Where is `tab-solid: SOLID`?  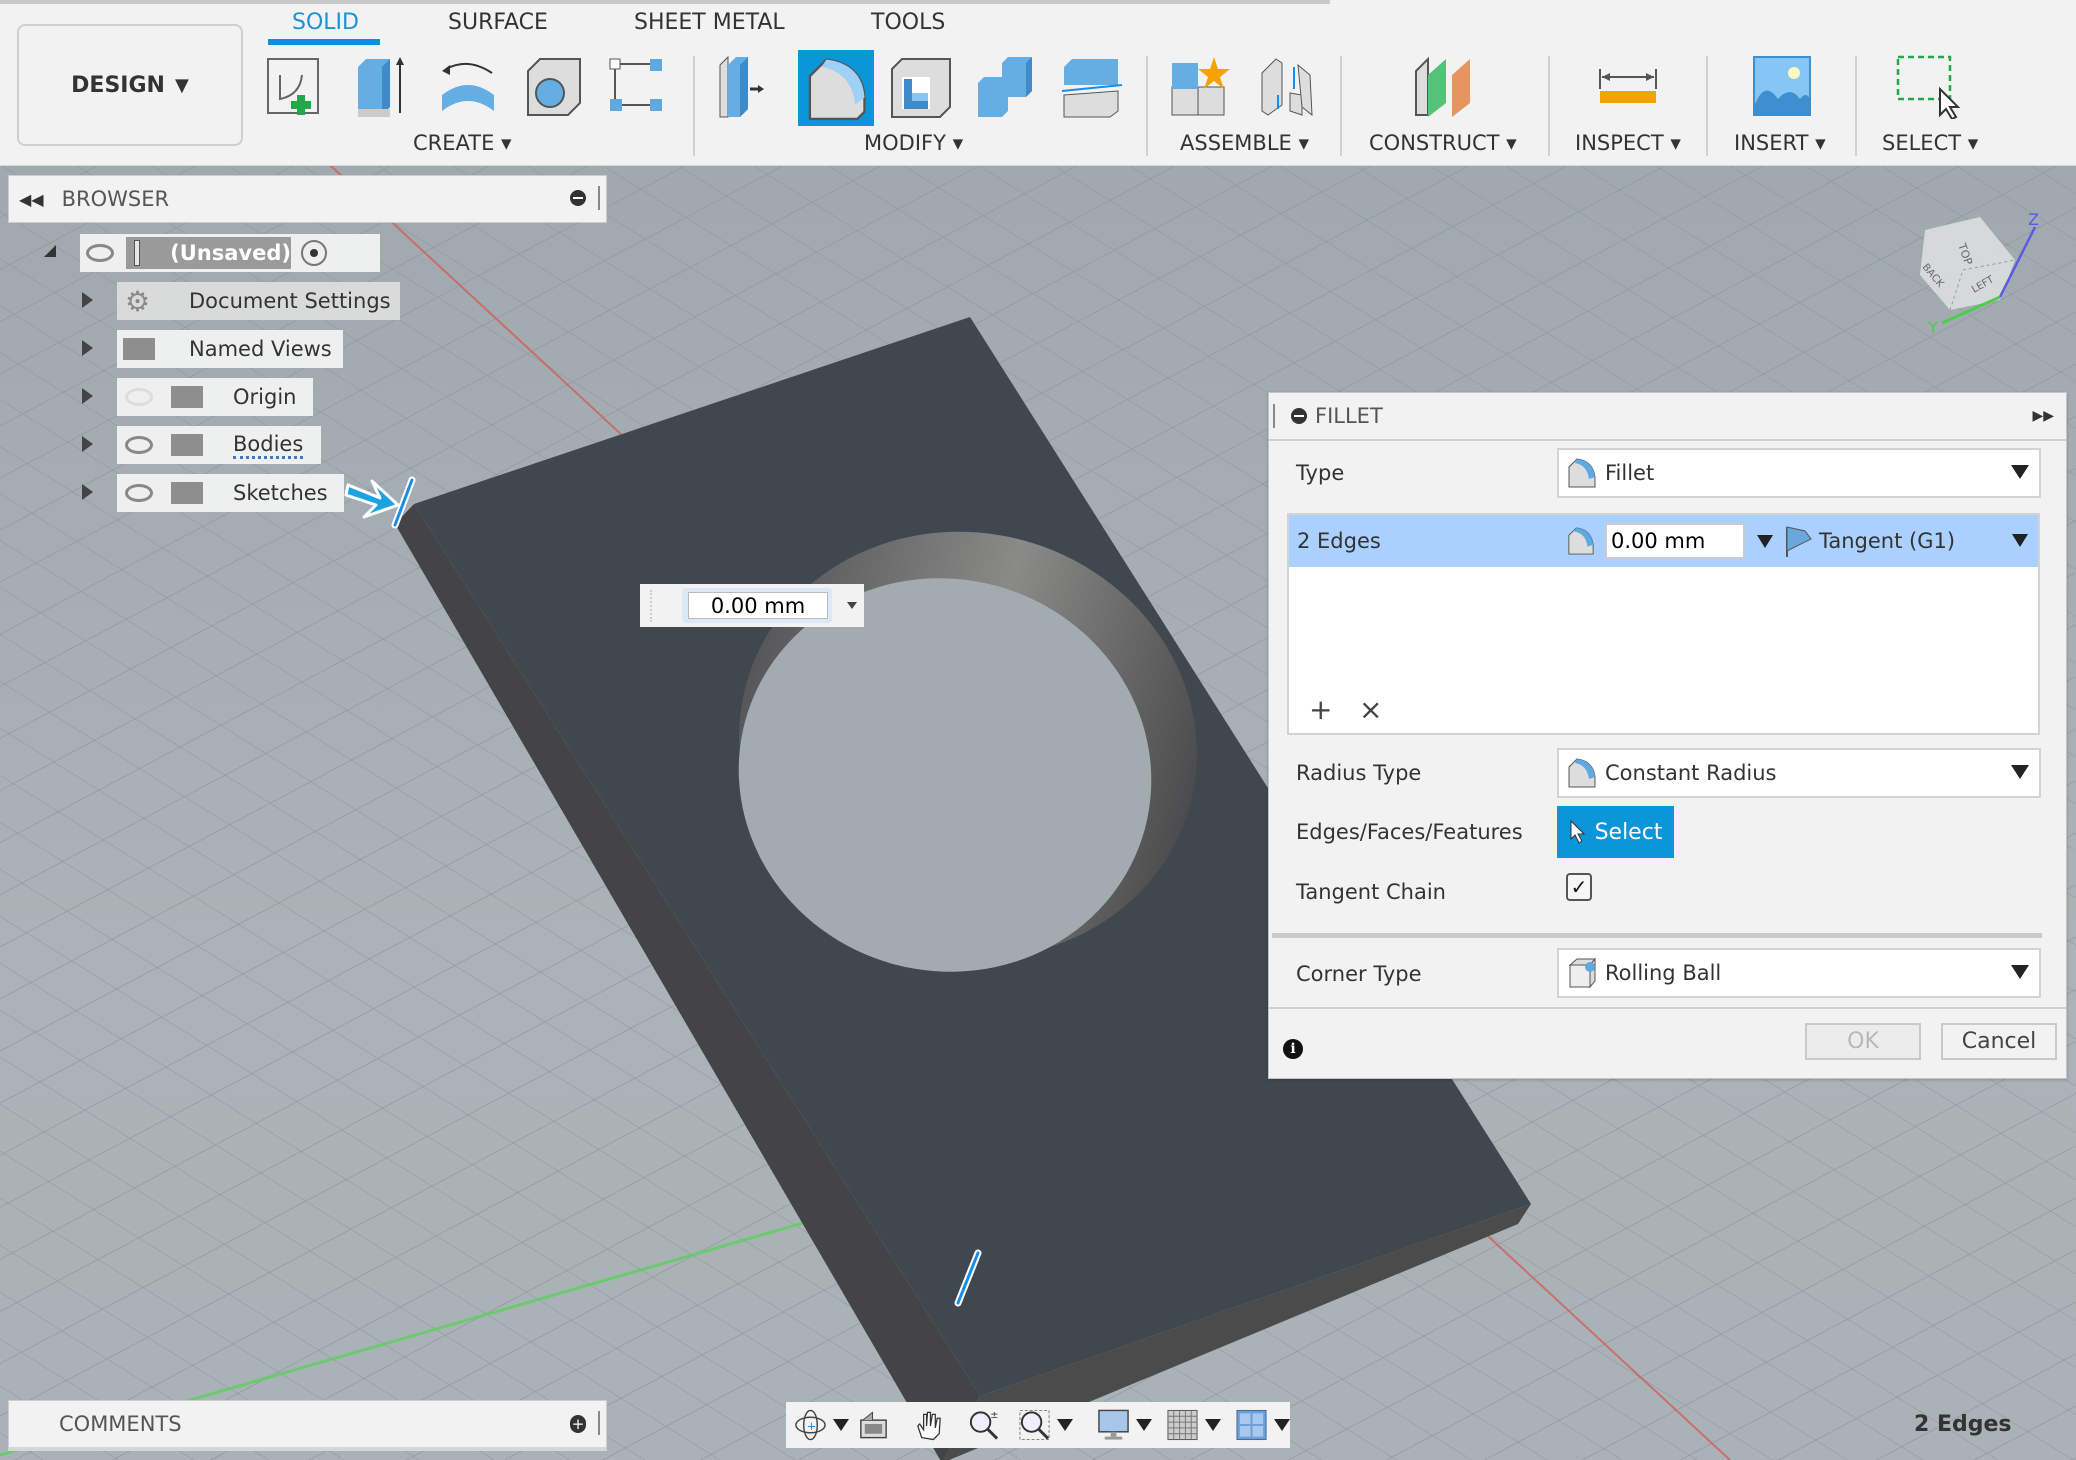
tab-solid: SOLID is located at coordinates (325, 22).